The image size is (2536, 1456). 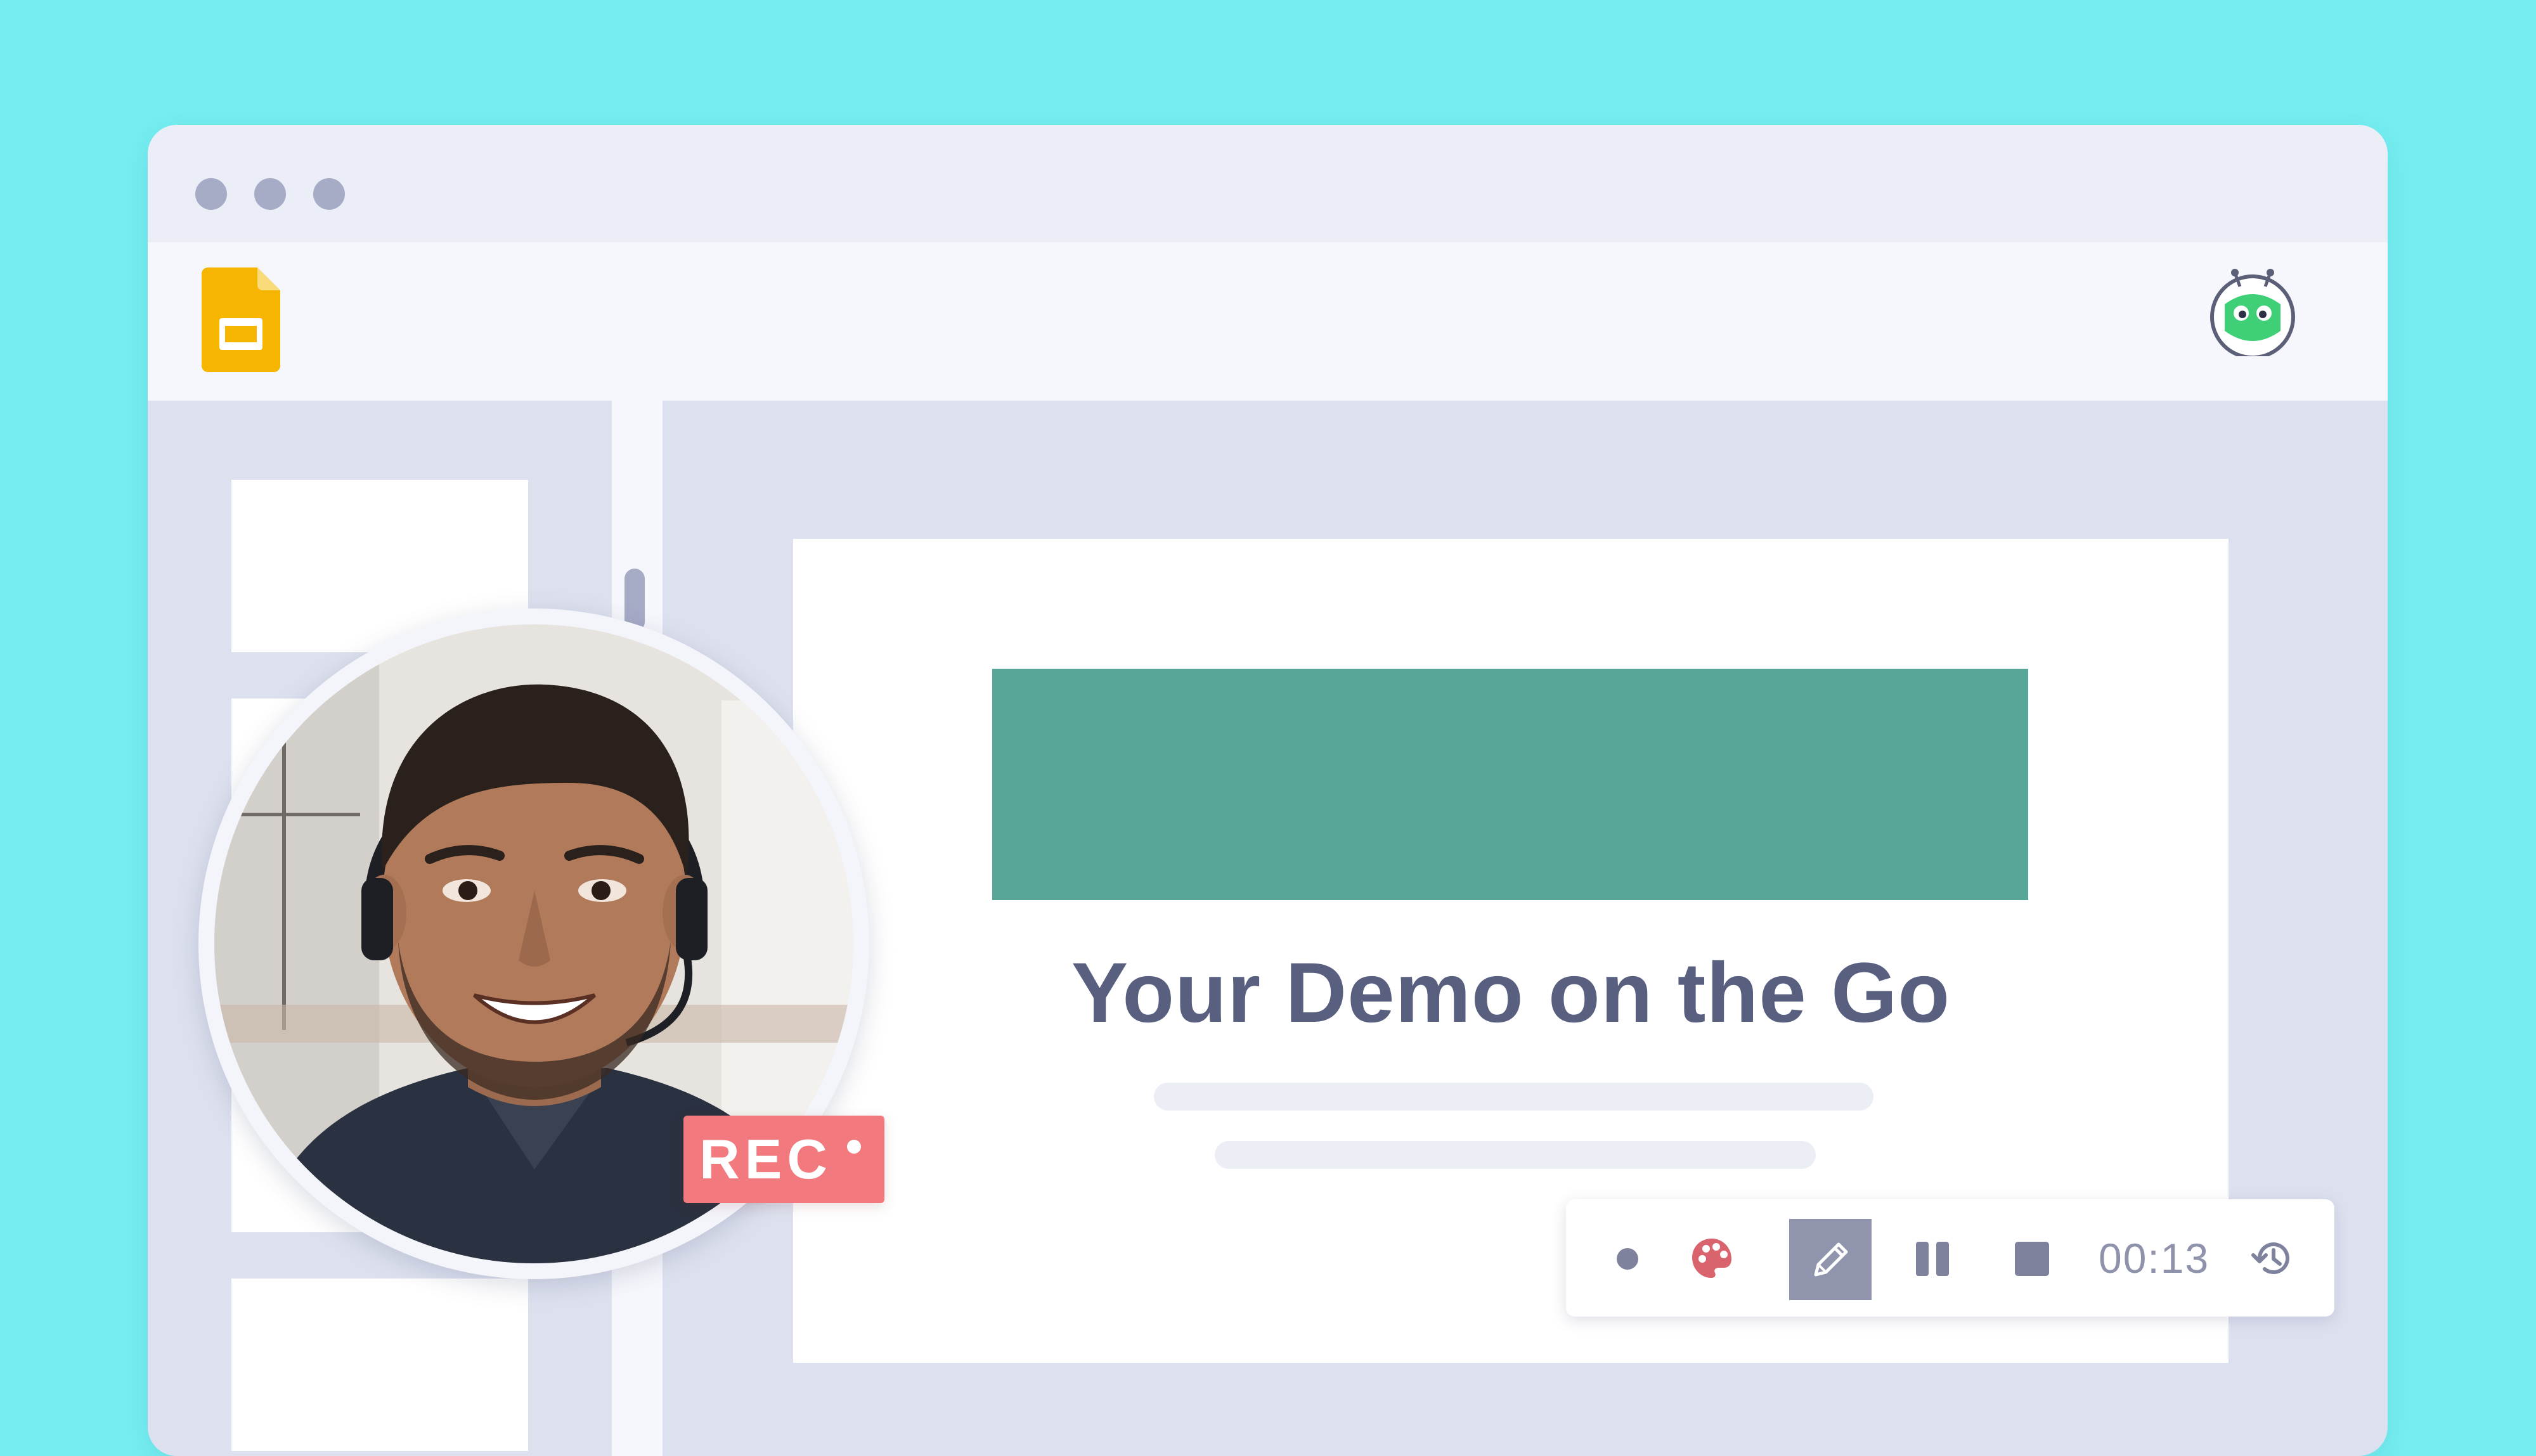 I want to click on recording-timer: 00:13, so click(x=2154, y=1258).